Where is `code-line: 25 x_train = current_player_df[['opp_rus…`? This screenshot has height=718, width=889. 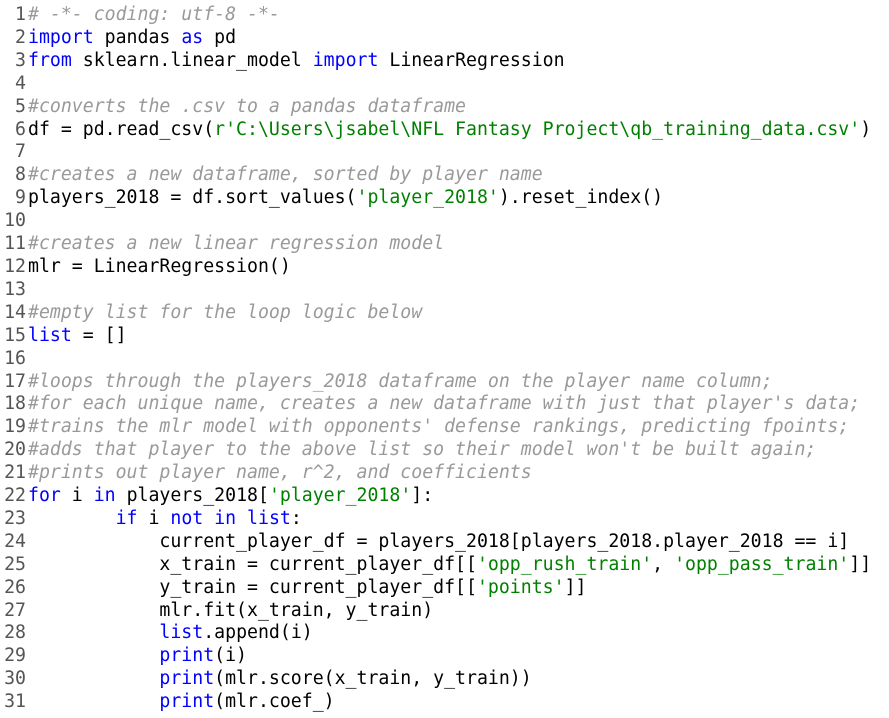 code-line: 25 x_train = current_player_df[['opp_rus… is located at coordinates (444, 565).